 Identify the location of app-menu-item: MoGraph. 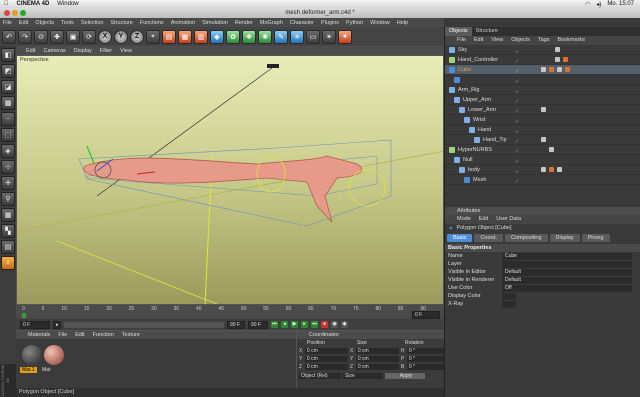
(271, 23).